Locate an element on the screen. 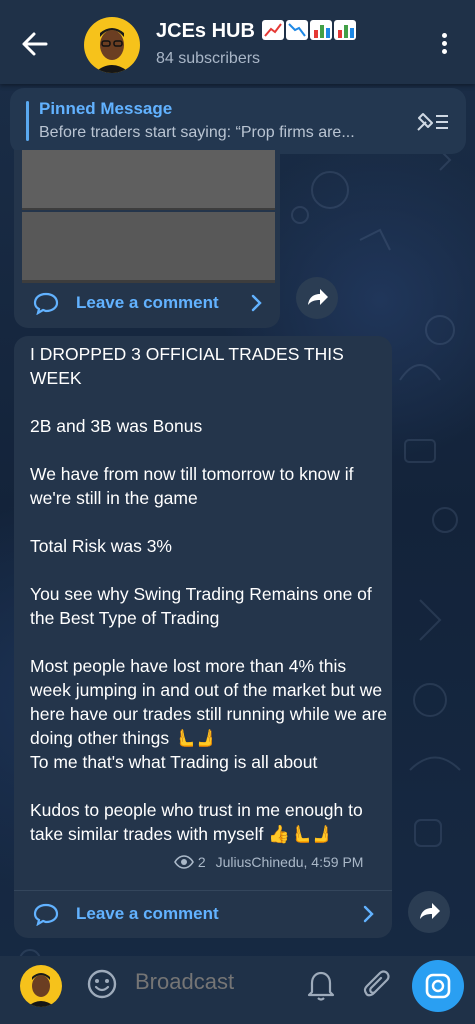 The width and height of the screenshot is (475, 1024). channel-title: JCEs HUB is located at coordinates (256, 31).